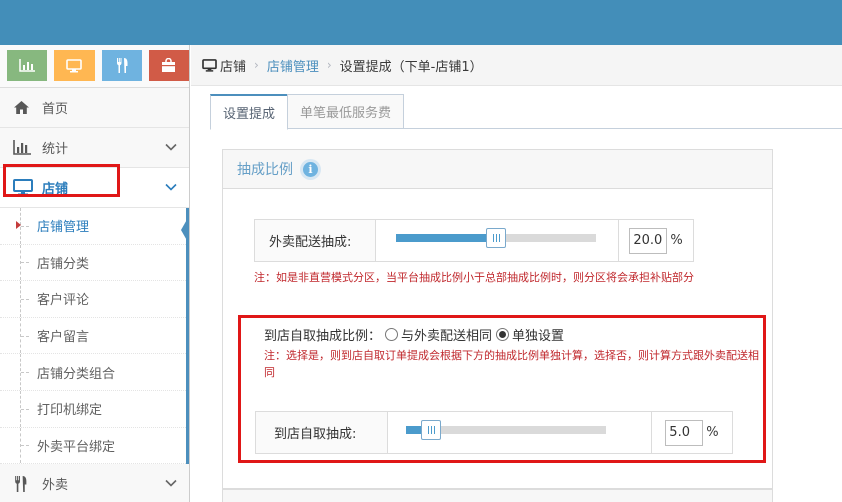  Describe the element at coordinates (61, 180) in the screenshot. I see `highlight-box-store-management` at that location.